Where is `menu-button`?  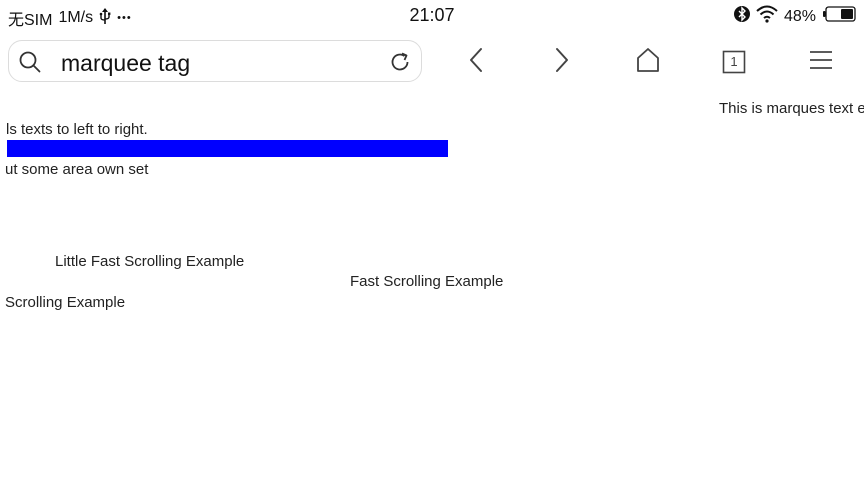 menu-button is located at coordinates (821, 62).